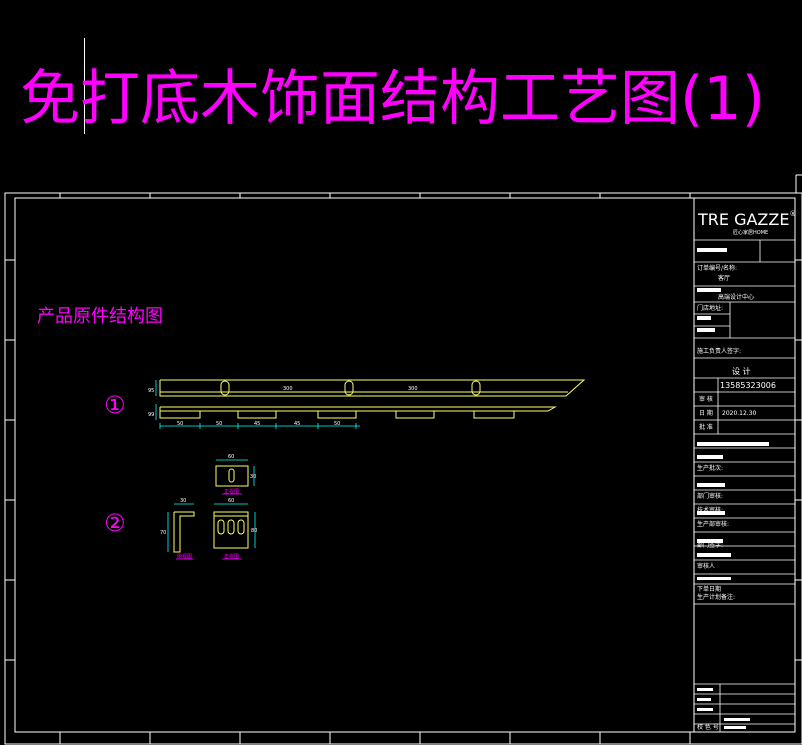  I want to click on part-c, so click(231, 530).